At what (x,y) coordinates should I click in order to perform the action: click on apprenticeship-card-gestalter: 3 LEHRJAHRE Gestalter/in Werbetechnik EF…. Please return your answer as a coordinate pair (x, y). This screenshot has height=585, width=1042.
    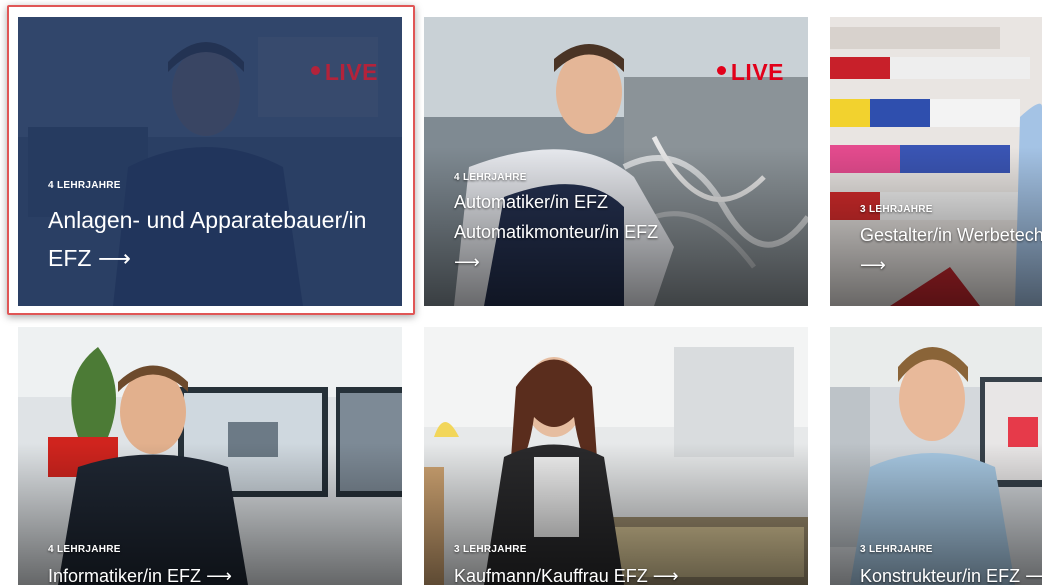
    Looking at the image, I should click on (936, 161).